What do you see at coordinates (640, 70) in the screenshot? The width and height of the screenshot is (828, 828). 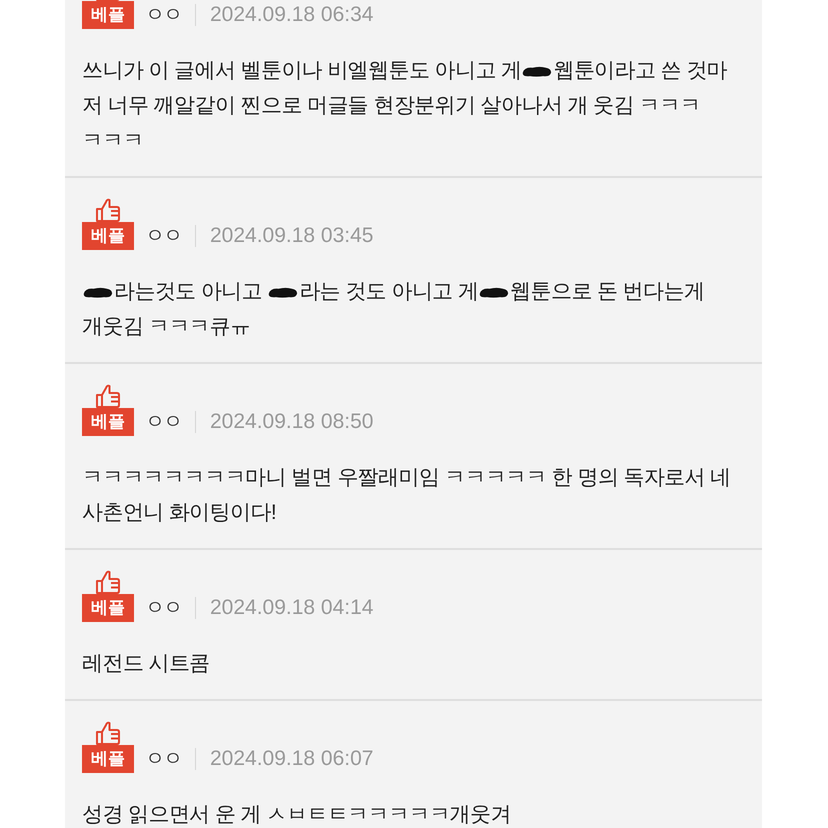 I see `comment-text: 웹툰이라고 쓴 것마` at bounding box center [640, 70].